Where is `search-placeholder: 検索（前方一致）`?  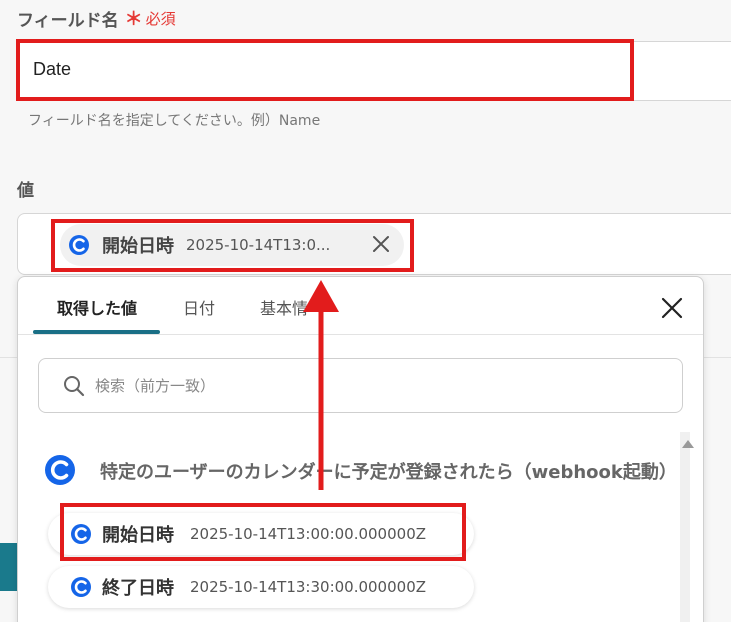
search-placeholder: 検索（前方一致） is located at coordinates (155, 386).